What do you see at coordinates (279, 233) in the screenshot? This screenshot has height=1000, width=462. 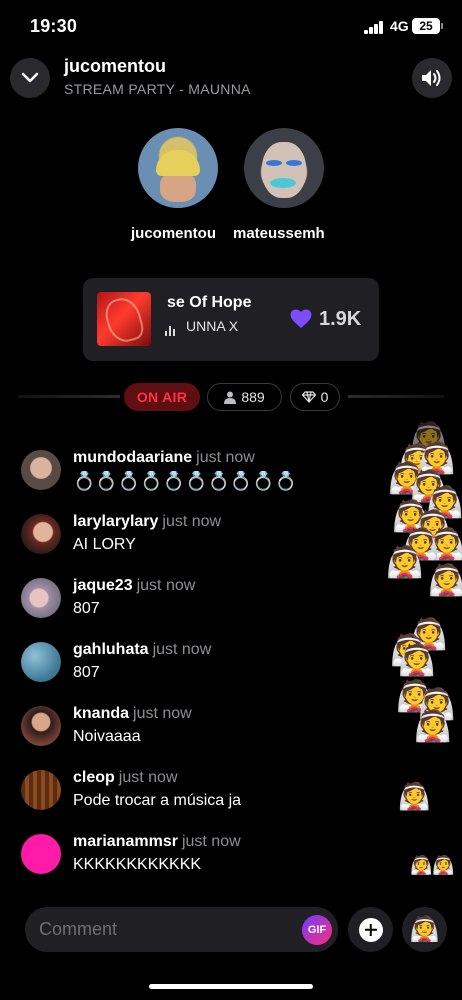 I see `host-name: mateussemh` at bounding box center [279, 233].